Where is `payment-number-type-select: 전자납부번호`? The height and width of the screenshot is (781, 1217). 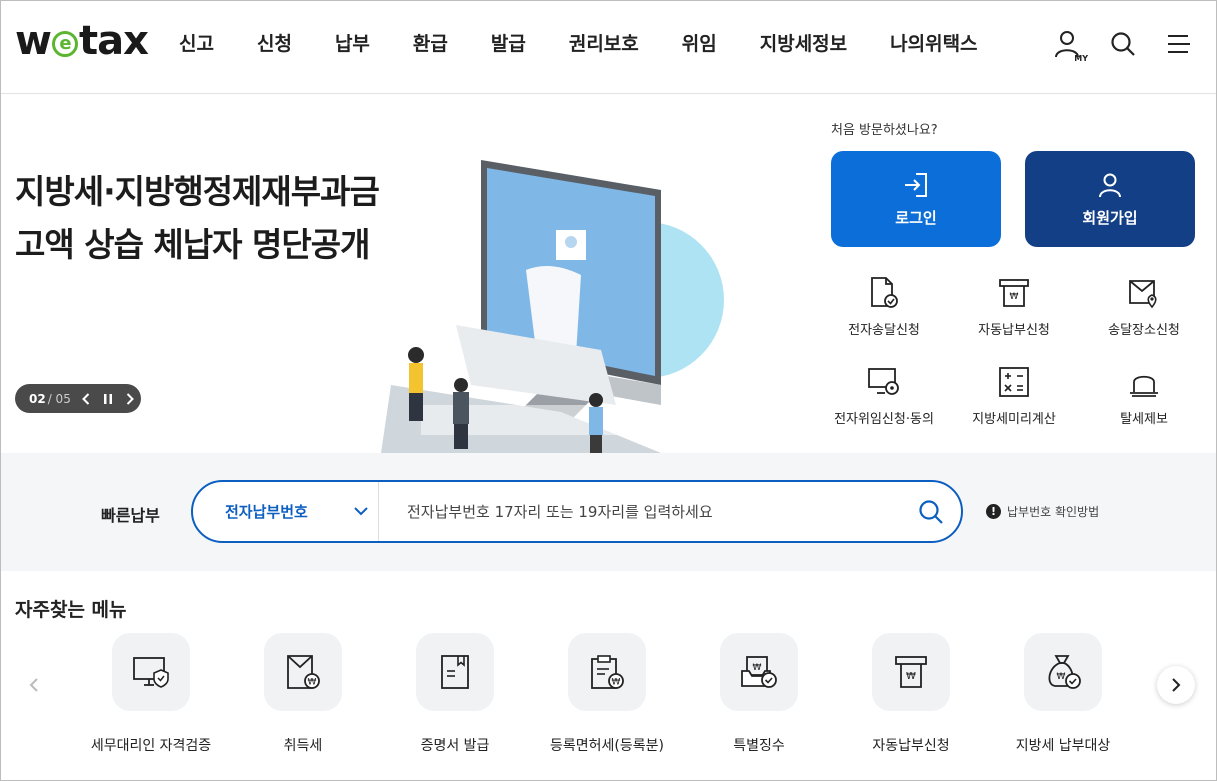 payment-number-type-select: 전자납부번호 is located at coordinates (286, 511).